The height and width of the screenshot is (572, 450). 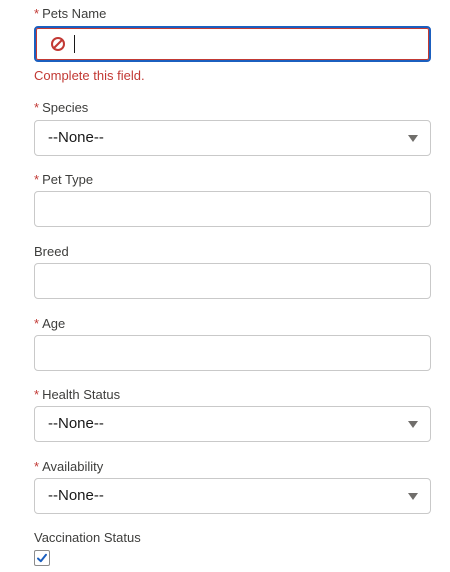 What do you see at coordinates (58, 44) in the screenshot?
I see `prohibited-icon` at bounding box center [58, 44].